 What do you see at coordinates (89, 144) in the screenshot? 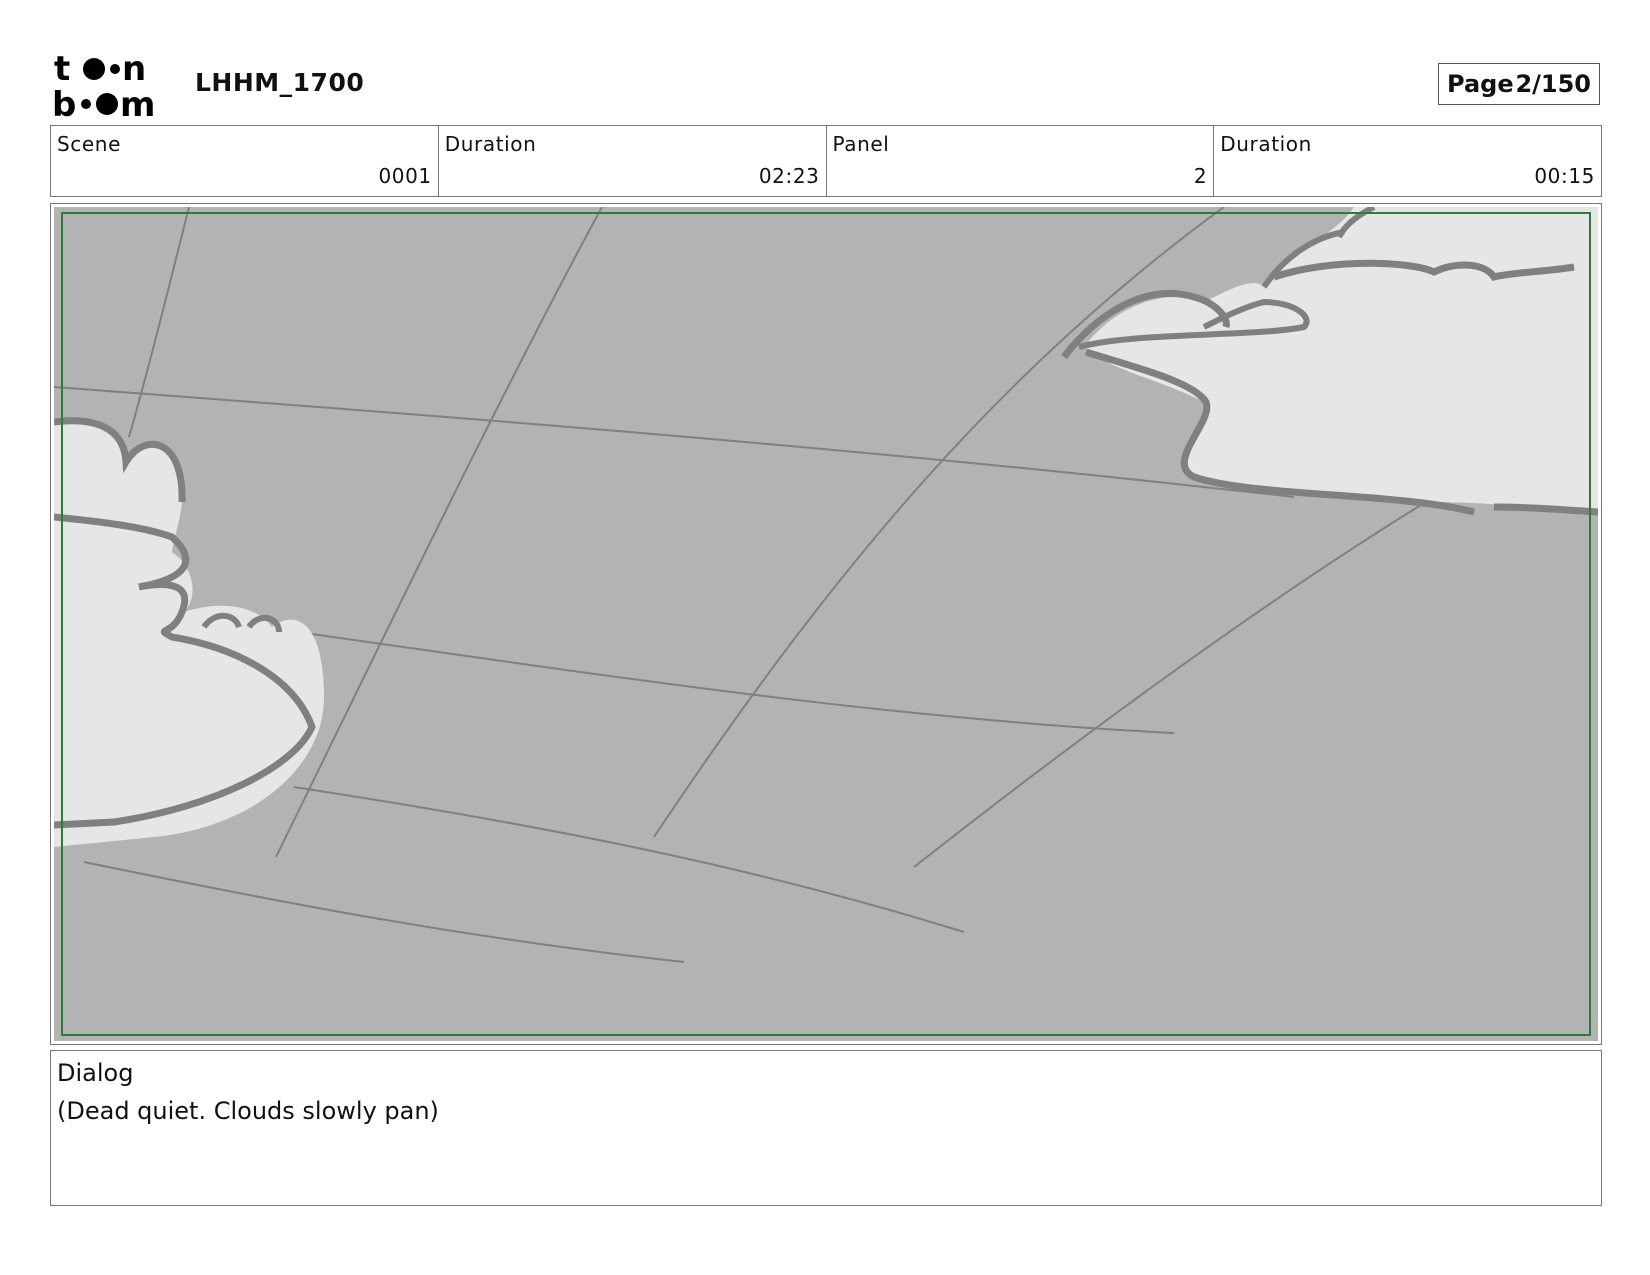
I see `scene-label: Scene` at bounding box center [89, 144].